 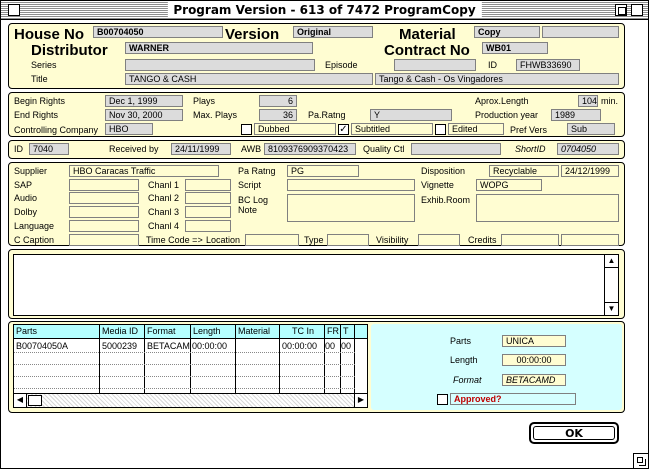 I want to click on chanl1-label: Chanl 1, so click(x=164, y=185).